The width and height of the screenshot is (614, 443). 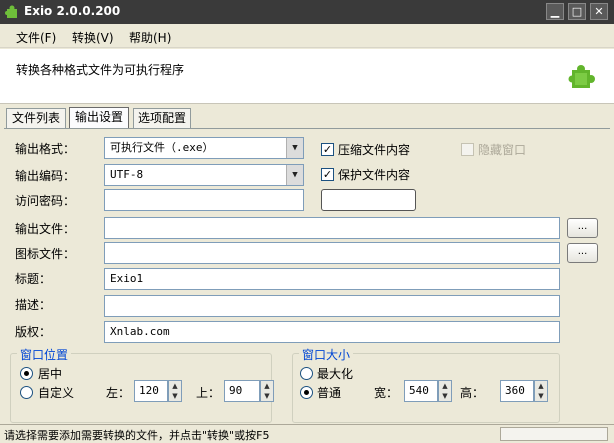 I want to click on left-label: 左：, so click(x=118, y=393).